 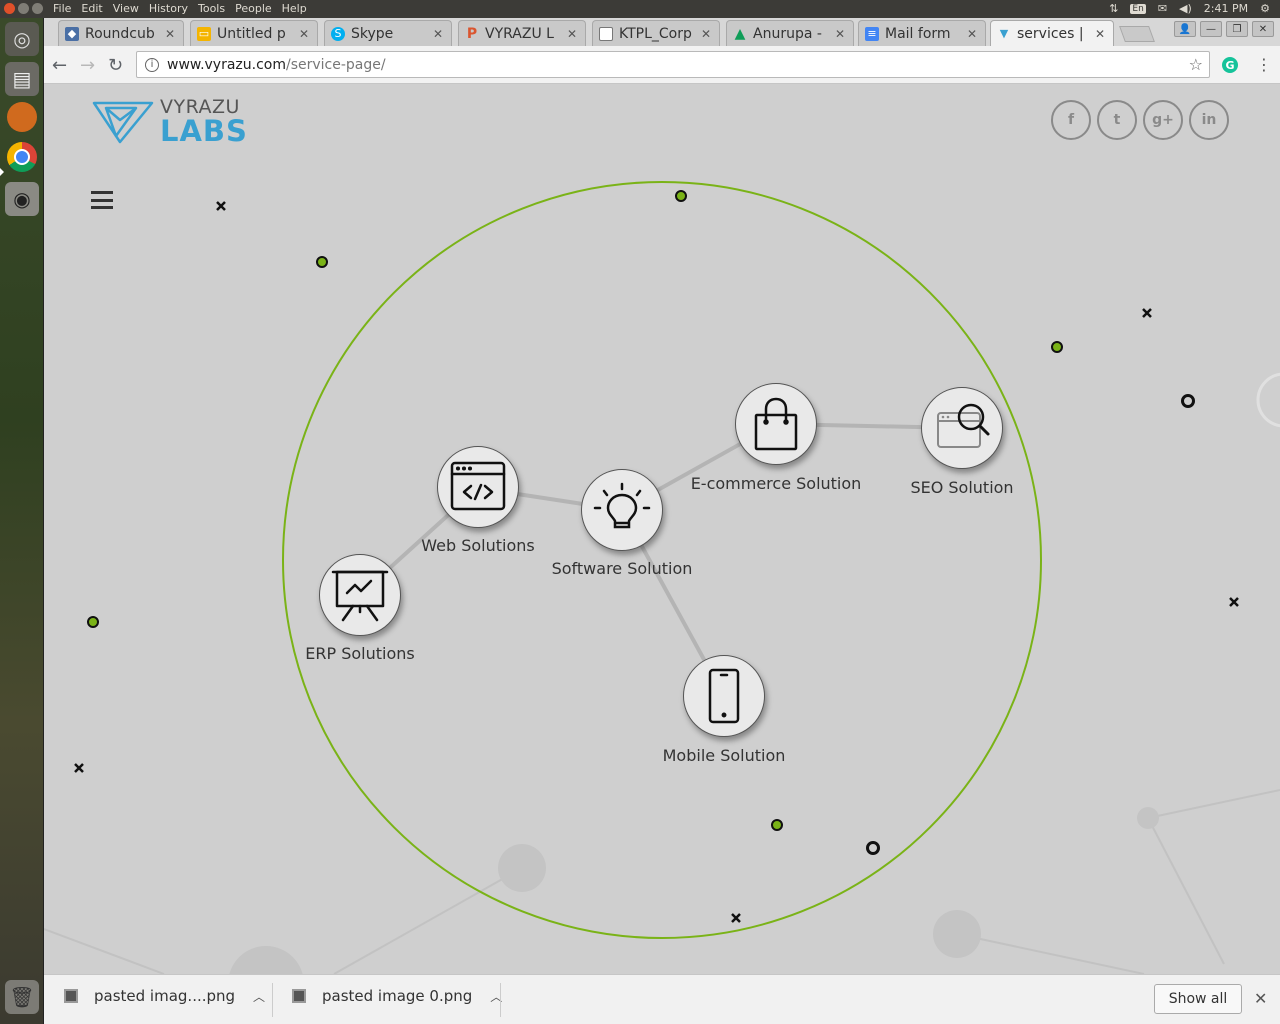 What do you see at coordinates (472, 33) in the screenshot?
I see `producthunt-icon: P` at bounding box center [472, 33].